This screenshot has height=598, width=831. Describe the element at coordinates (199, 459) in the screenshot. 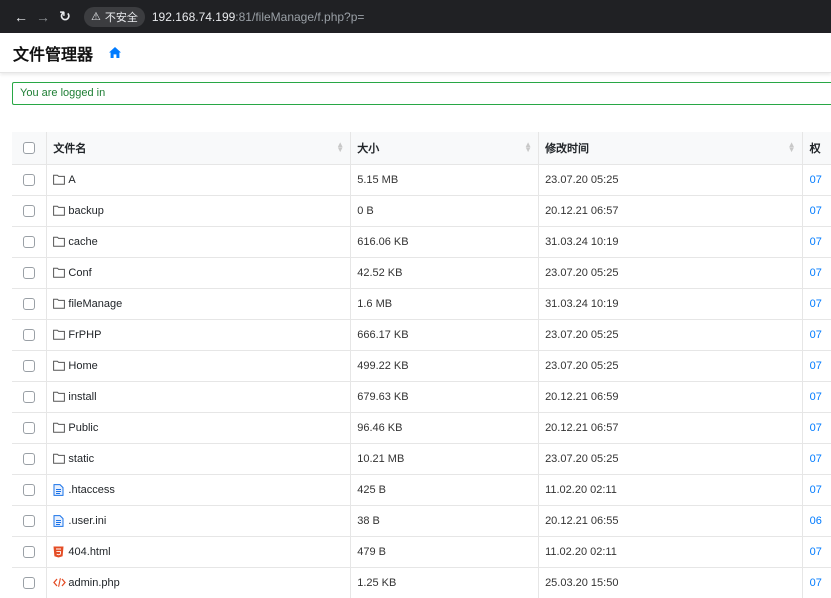

I see `name-cell: static` at that location.